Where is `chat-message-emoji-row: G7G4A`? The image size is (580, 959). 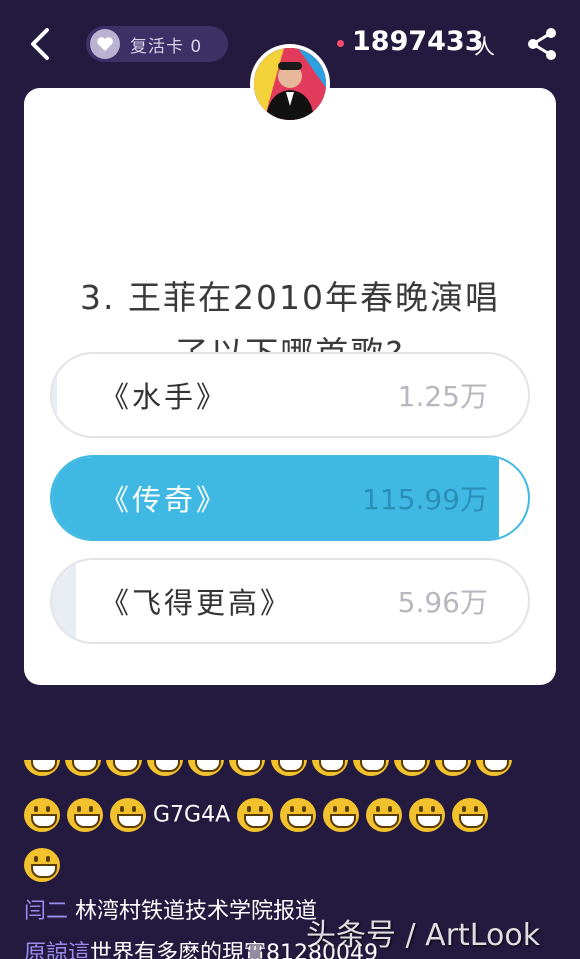
chat-message-emoji-row: G7G4A is located at coordinates (256, 815).